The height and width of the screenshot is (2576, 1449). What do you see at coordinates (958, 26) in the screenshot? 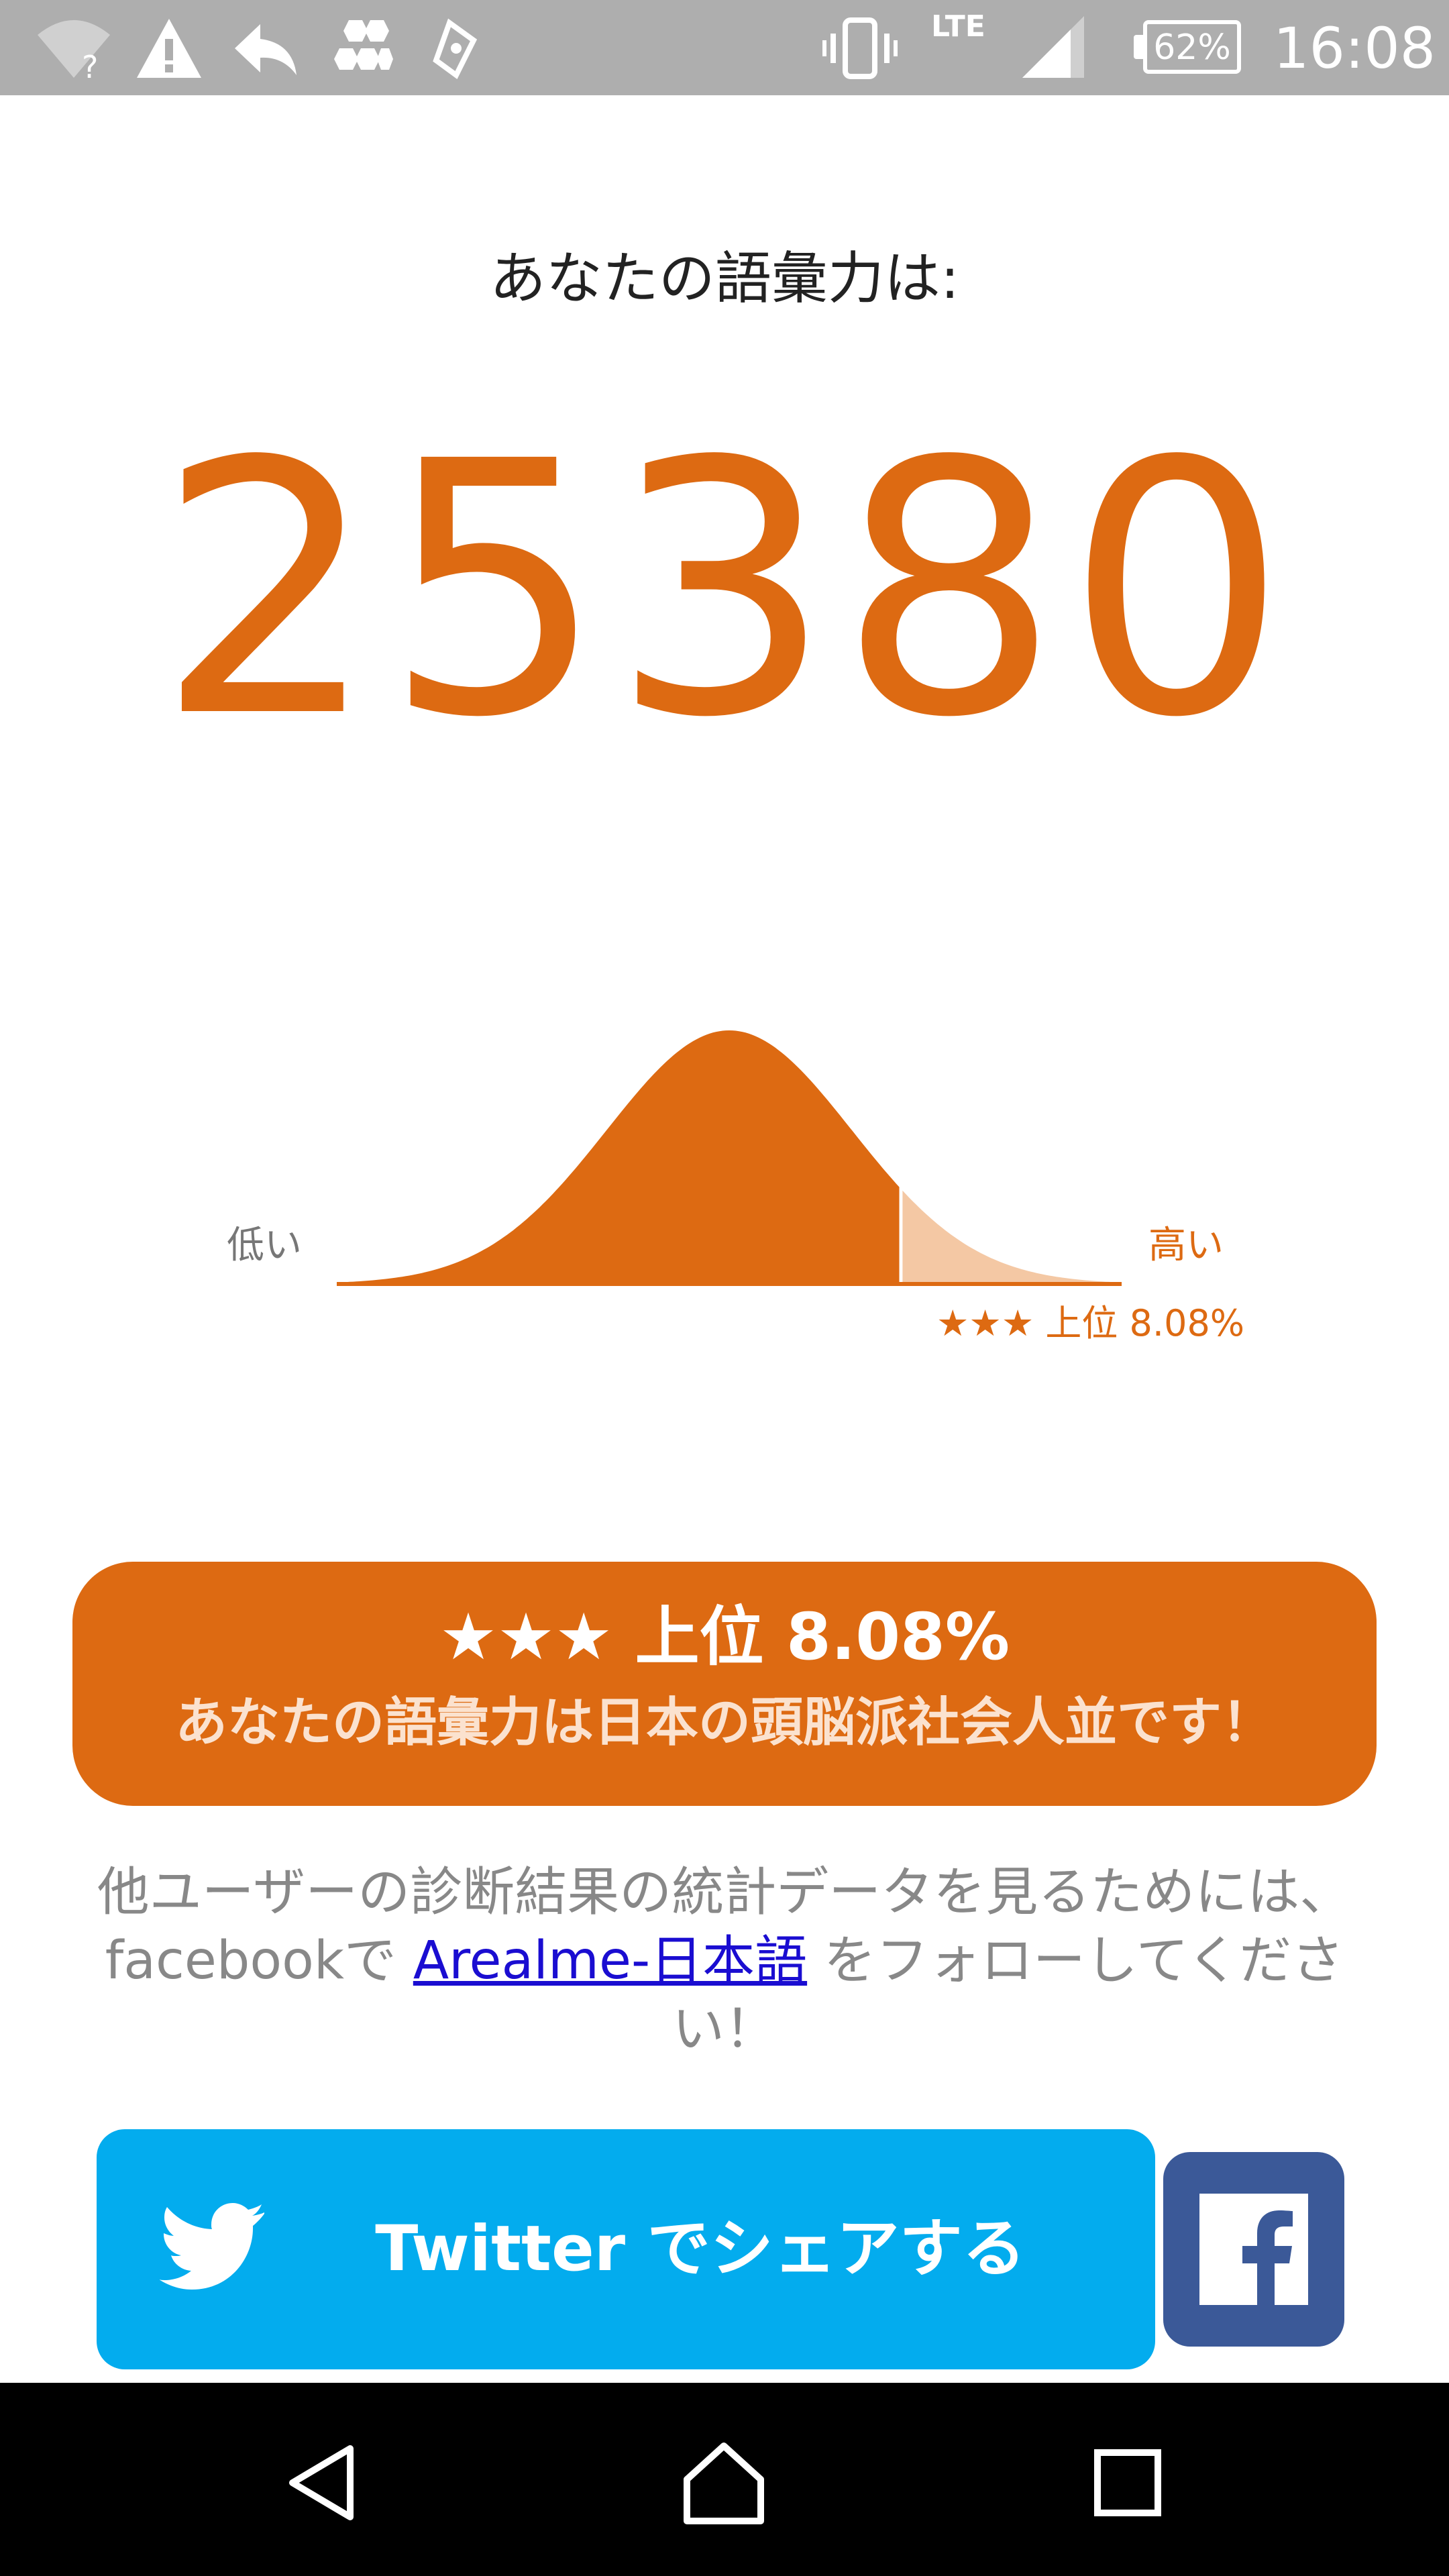
I see `network-type: LTE` at bounding box center [958, 26].